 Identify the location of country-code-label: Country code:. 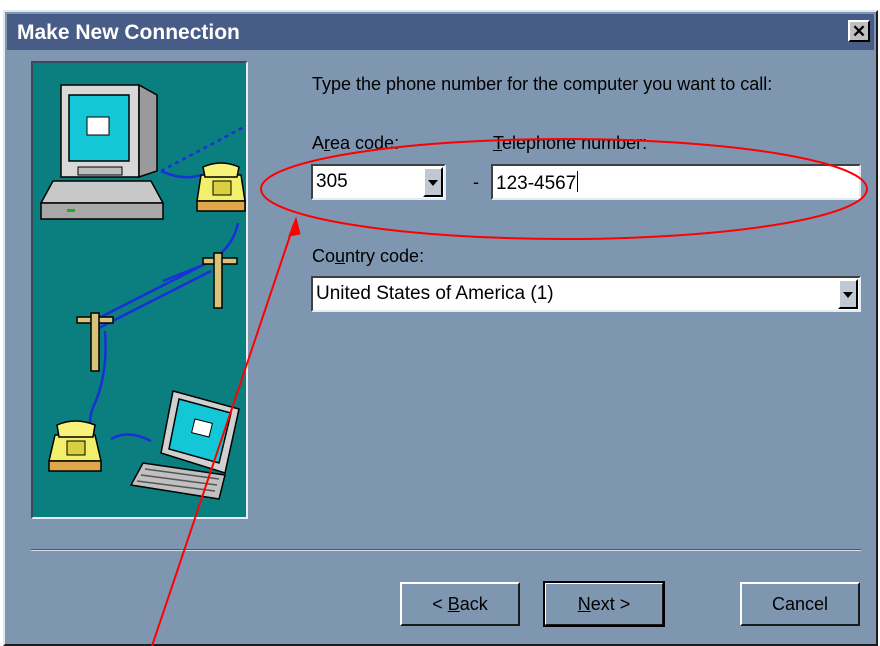
(368, 256).